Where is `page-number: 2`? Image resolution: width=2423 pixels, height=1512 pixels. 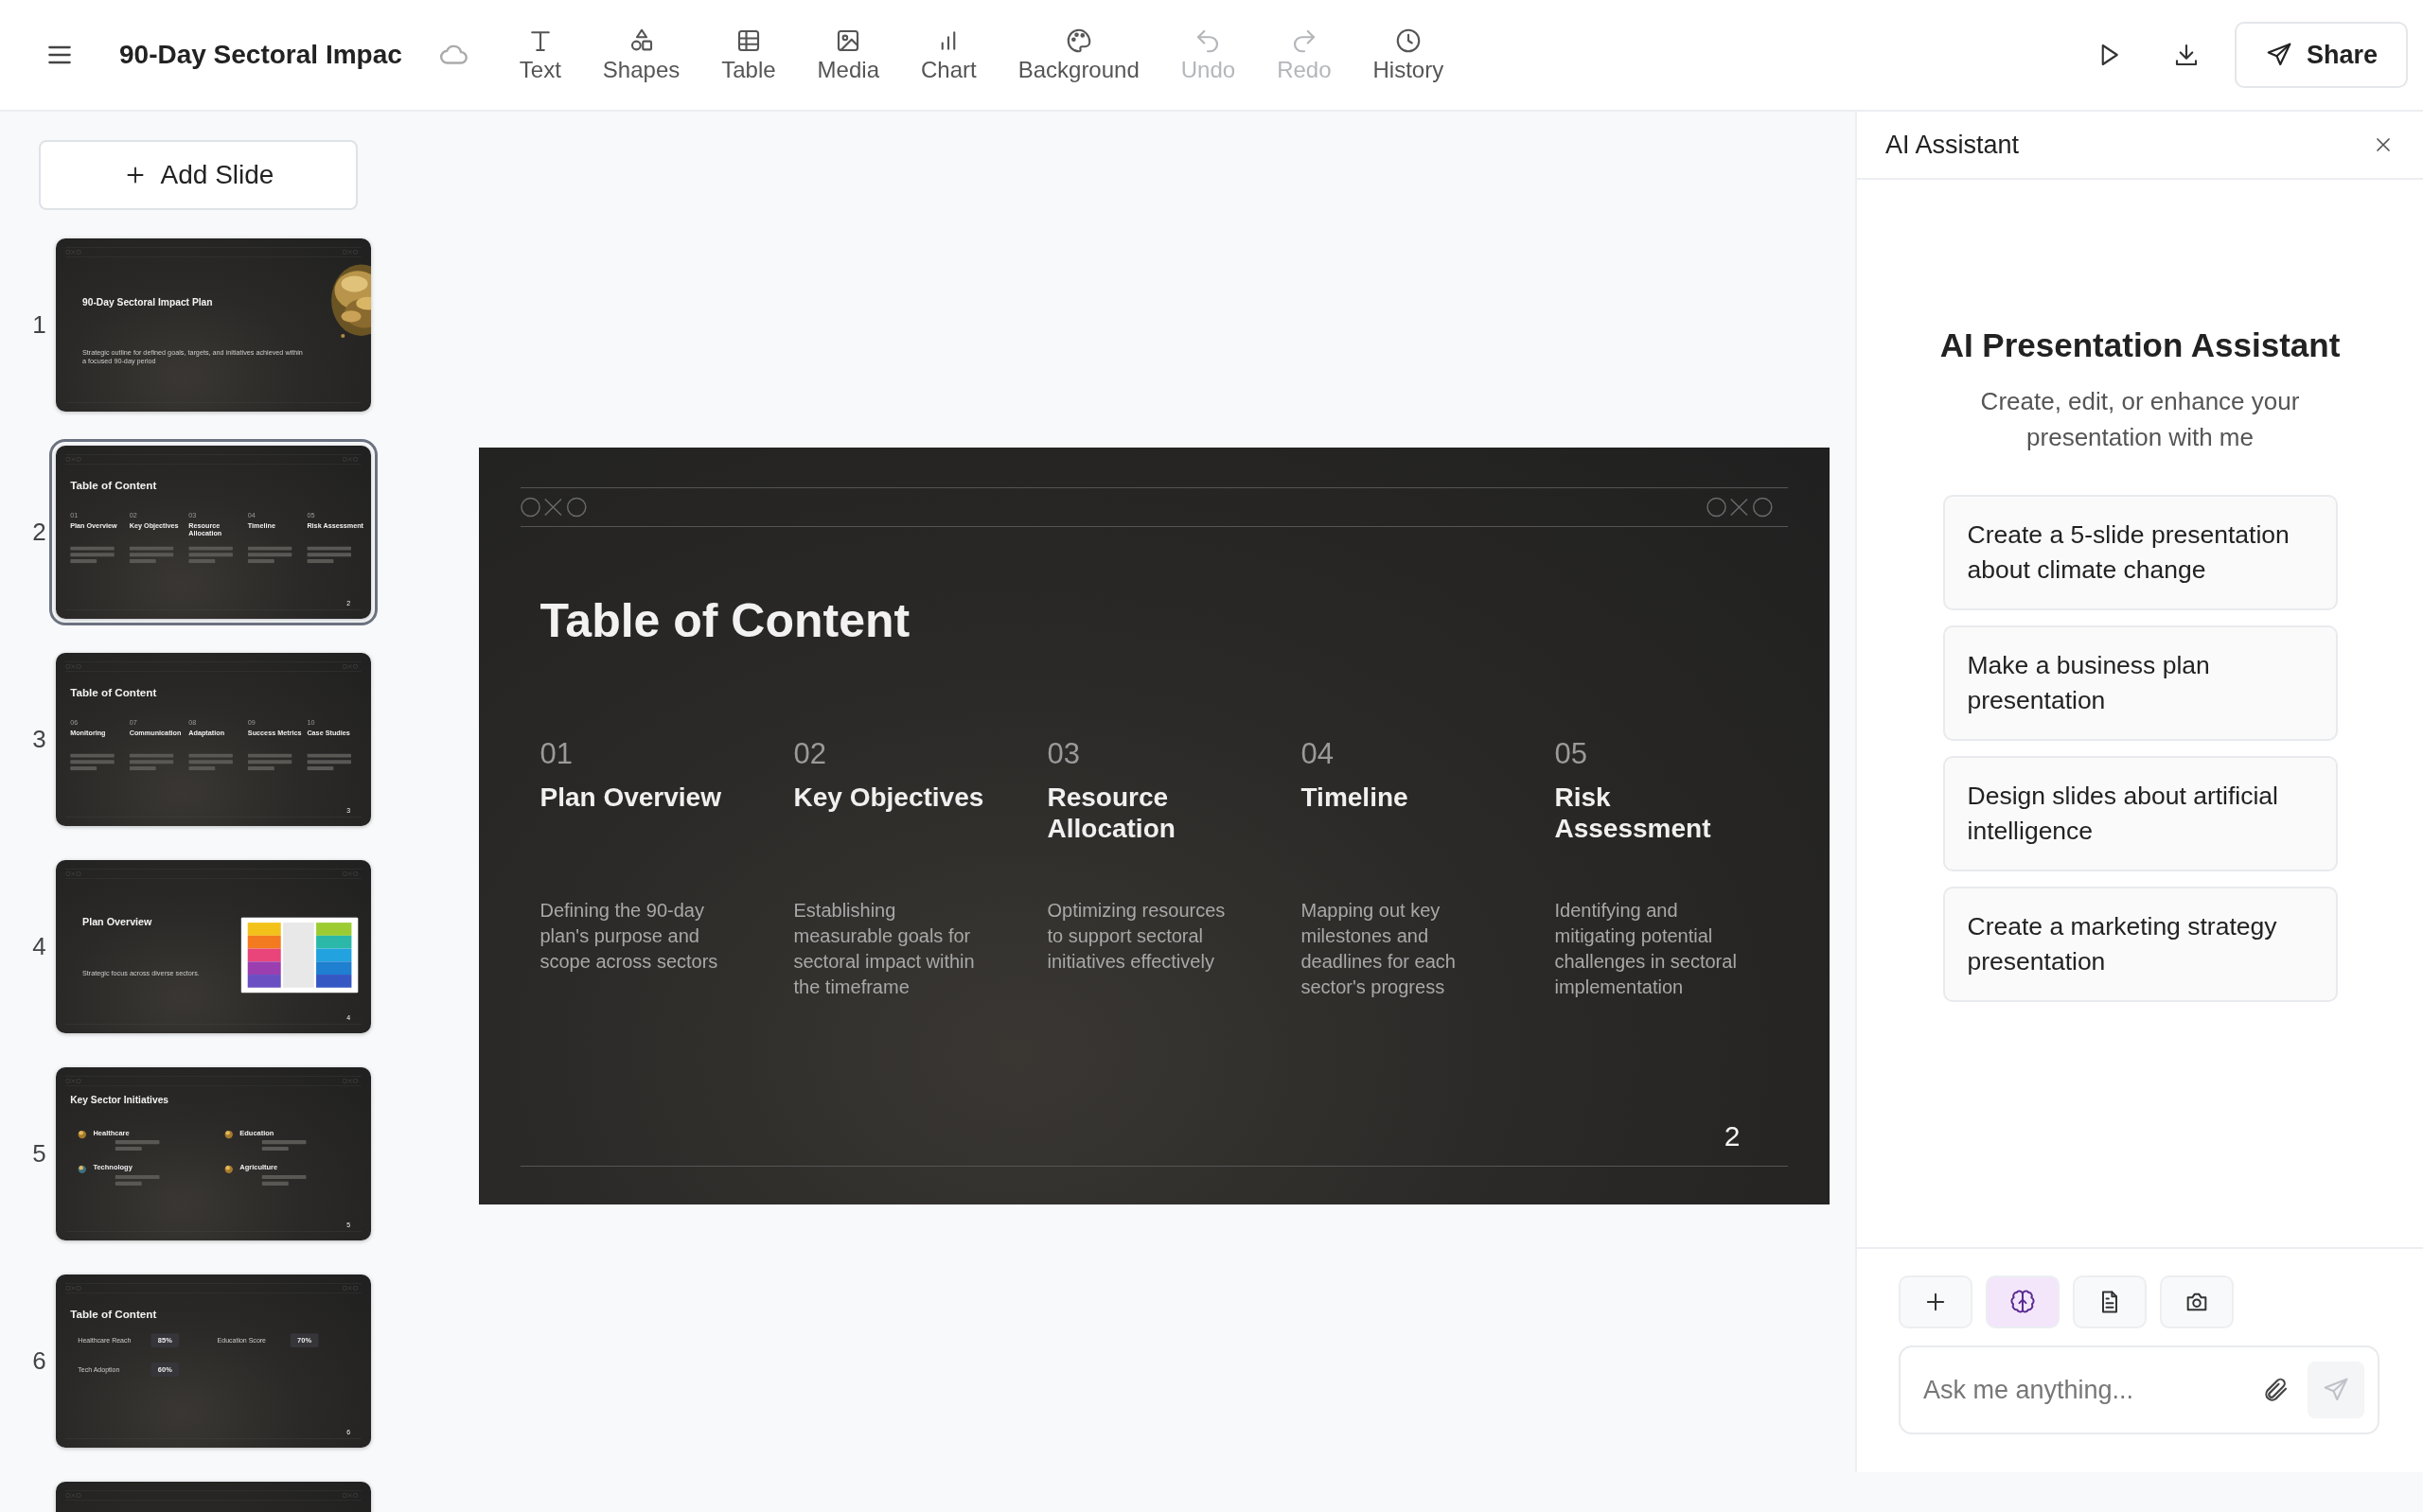
page-number: 2 is located at coordinates (1732, 1136).